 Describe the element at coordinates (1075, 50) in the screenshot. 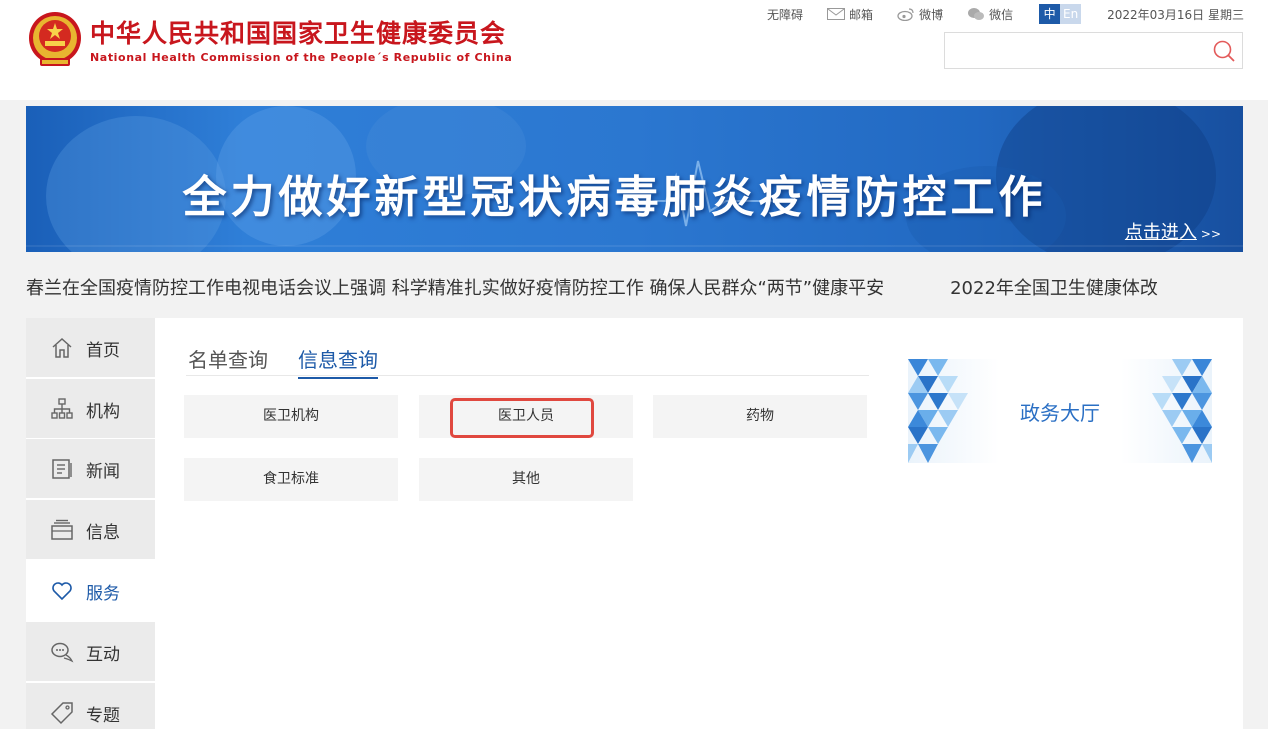

I see `search-input` at that location.